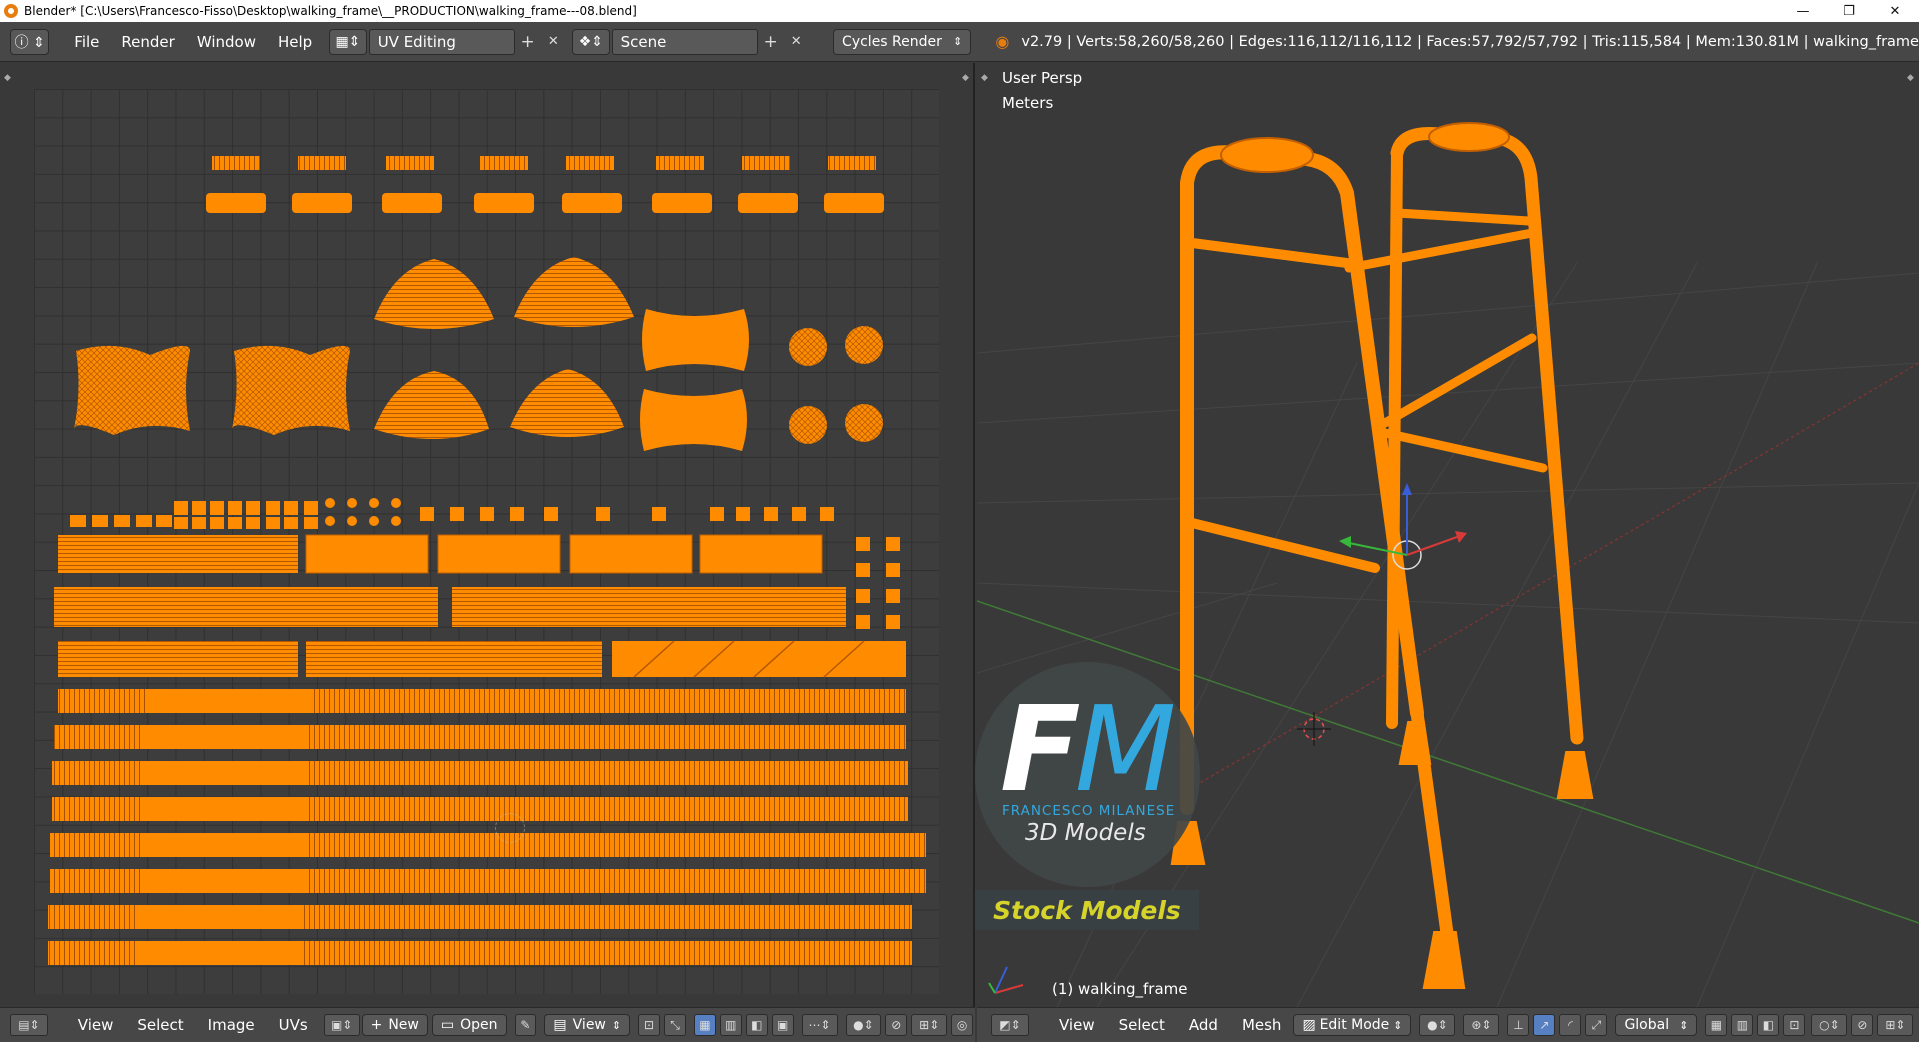  I want to click on transform-manipulator, so click(1403, 526).